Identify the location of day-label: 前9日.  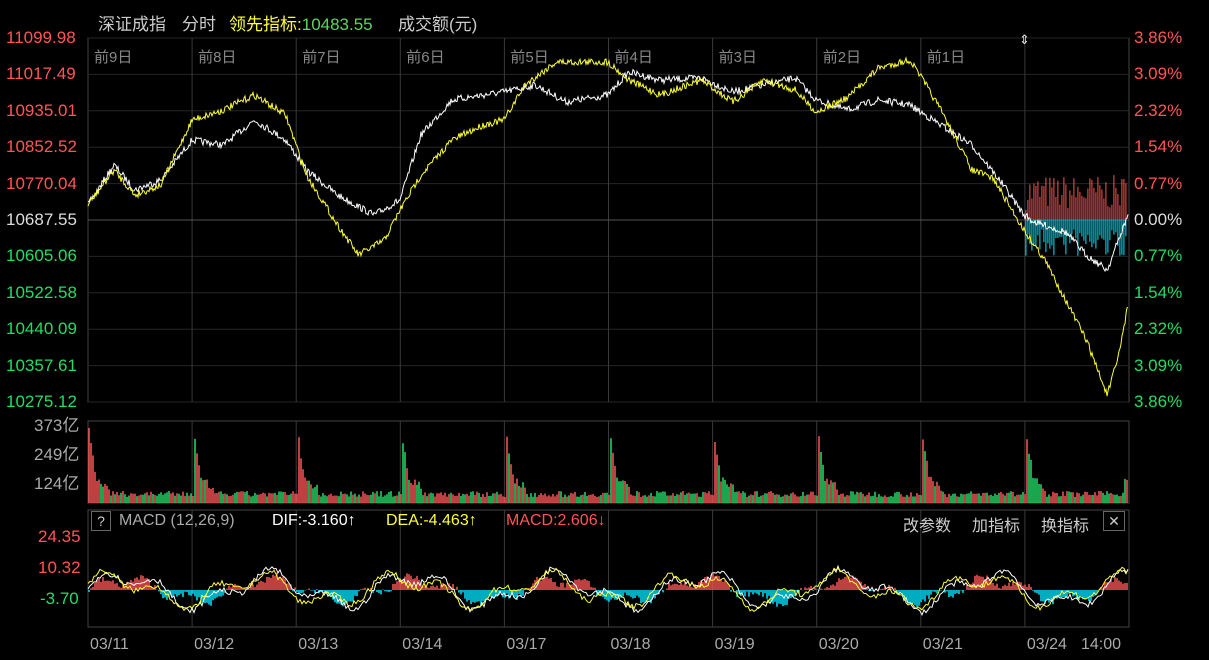
(113, 57).